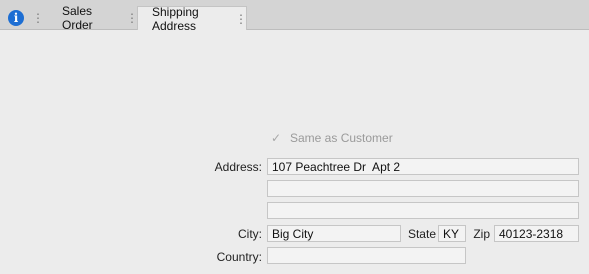 Image resolution: width=589 pixels, height=274 pixels. Describe the element at coordinates (334, 233) in the screenshot. I see `city-field` at that location.